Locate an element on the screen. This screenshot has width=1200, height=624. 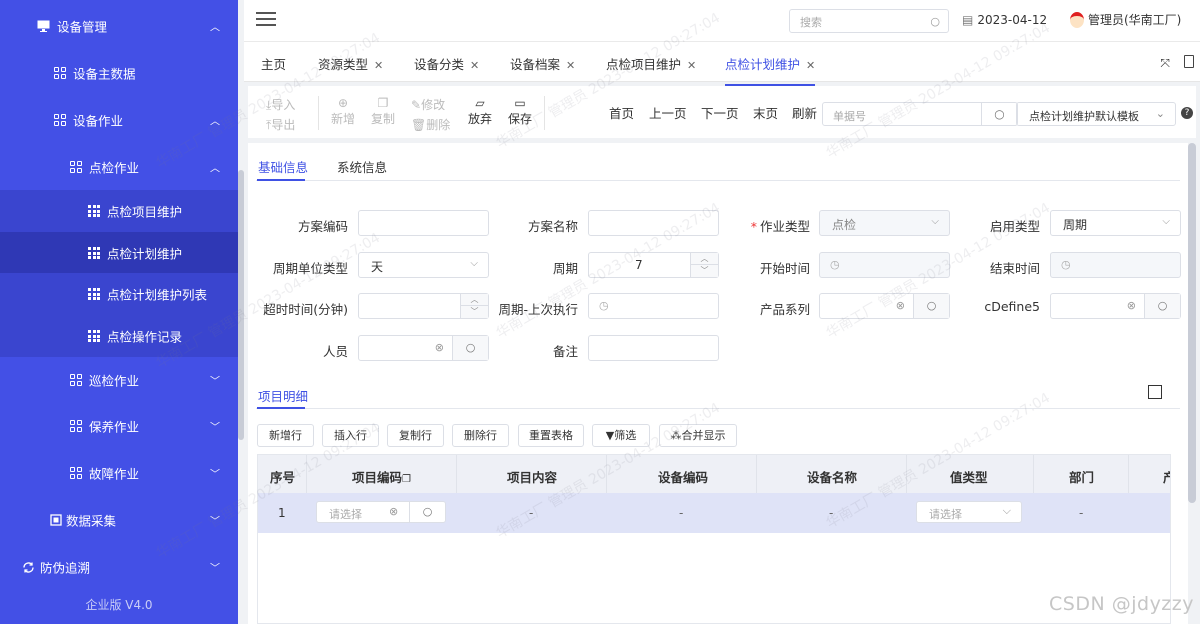
discard-button: ▱ 放弃 is located at coordinates (480, 111).